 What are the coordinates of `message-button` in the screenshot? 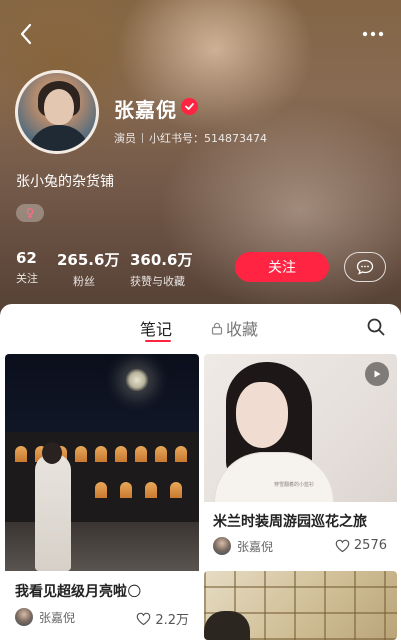 It's located at (365, 267).